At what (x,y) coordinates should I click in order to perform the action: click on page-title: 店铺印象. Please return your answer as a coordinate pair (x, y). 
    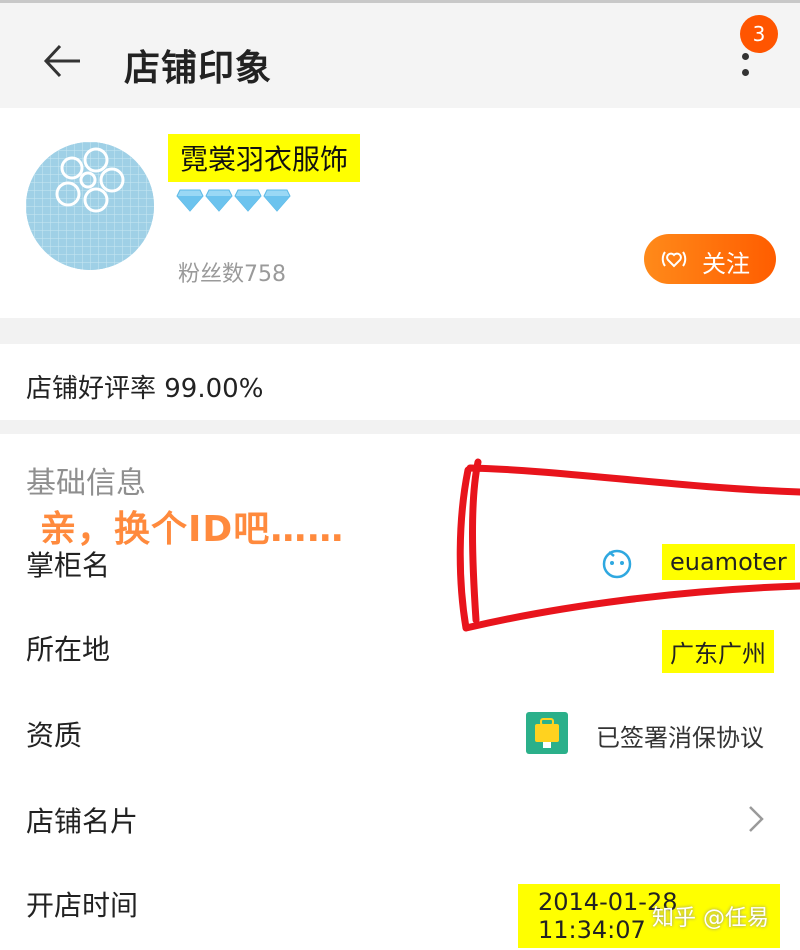
    Looking at the image, I should click on (198, 68).